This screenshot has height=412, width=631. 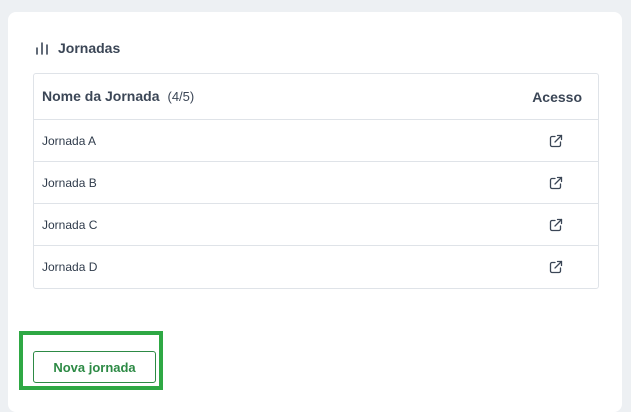 What do you see at coordinates (69, 140) in the screenshot?
I see `journey-name: Jornada A` at bounding box center [69, 140].